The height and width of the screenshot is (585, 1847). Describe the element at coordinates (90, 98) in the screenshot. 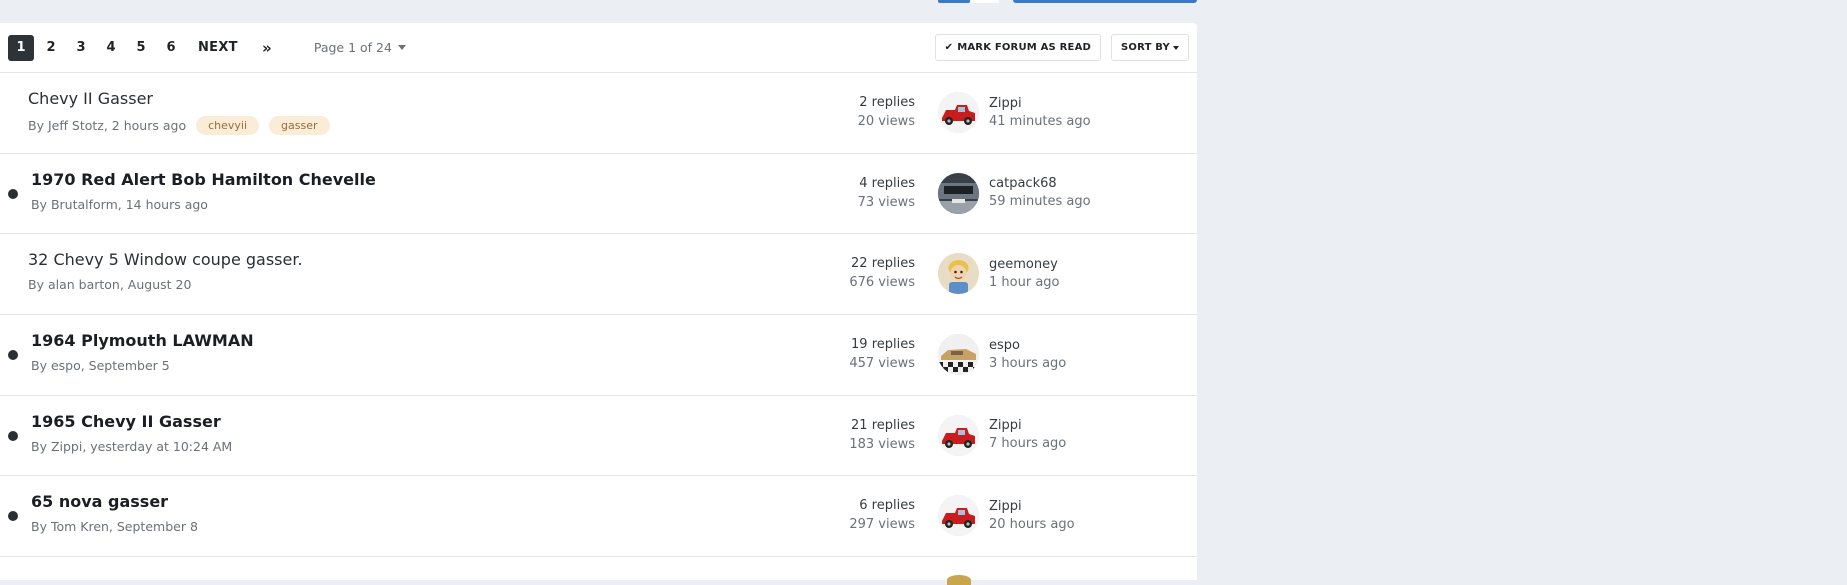

I see `topic-title-link: Chevy II Gasser` at that location.